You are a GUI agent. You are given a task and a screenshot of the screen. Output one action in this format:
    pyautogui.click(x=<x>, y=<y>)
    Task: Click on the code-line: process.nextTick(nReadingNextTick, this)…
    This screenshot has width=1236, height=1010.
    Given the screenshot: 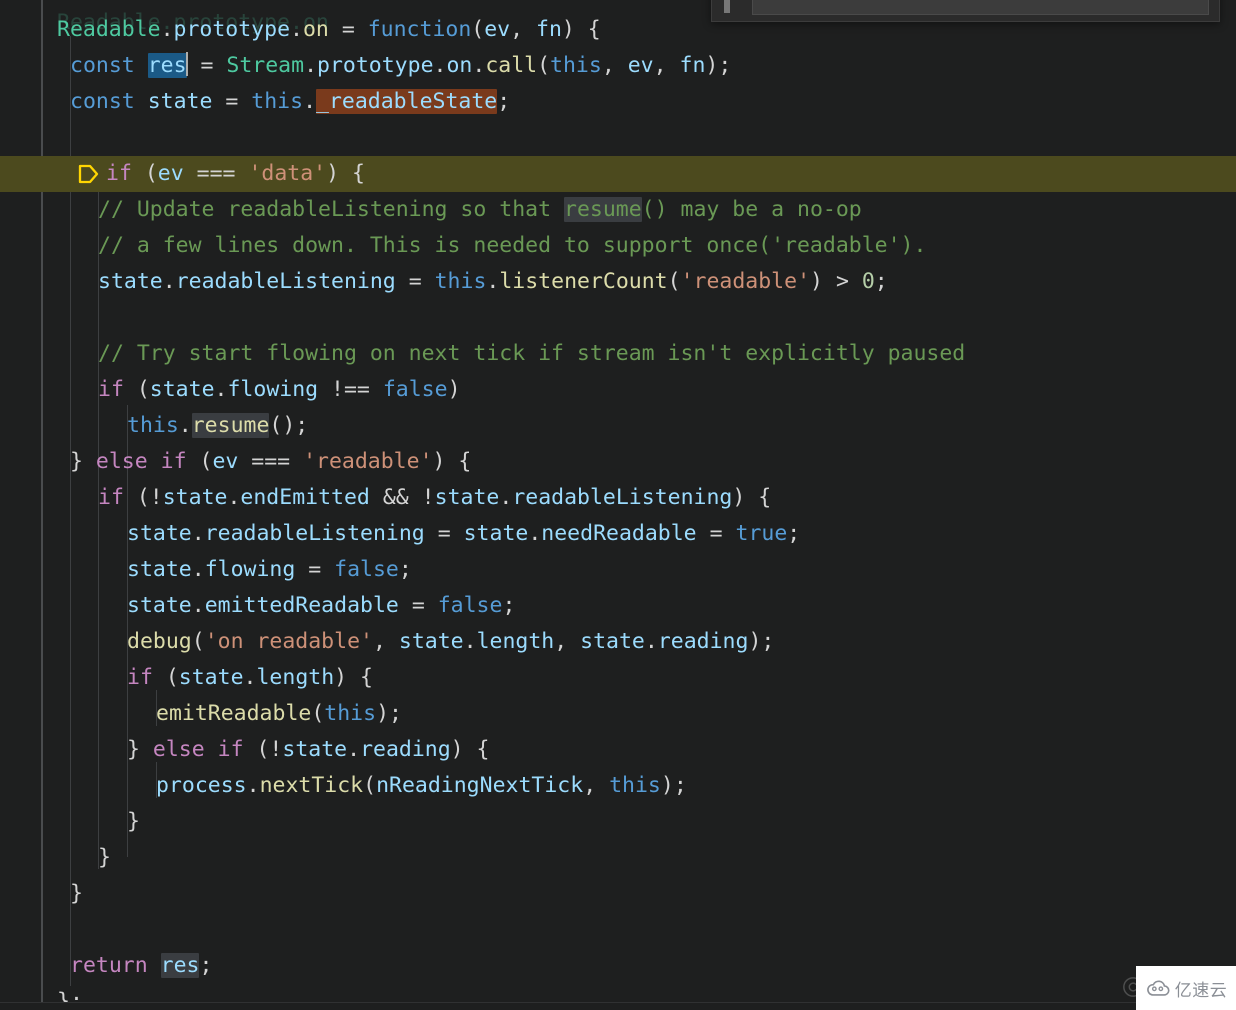 What is the action you would take?
    pyautogui.click(x=618, y=786)
    